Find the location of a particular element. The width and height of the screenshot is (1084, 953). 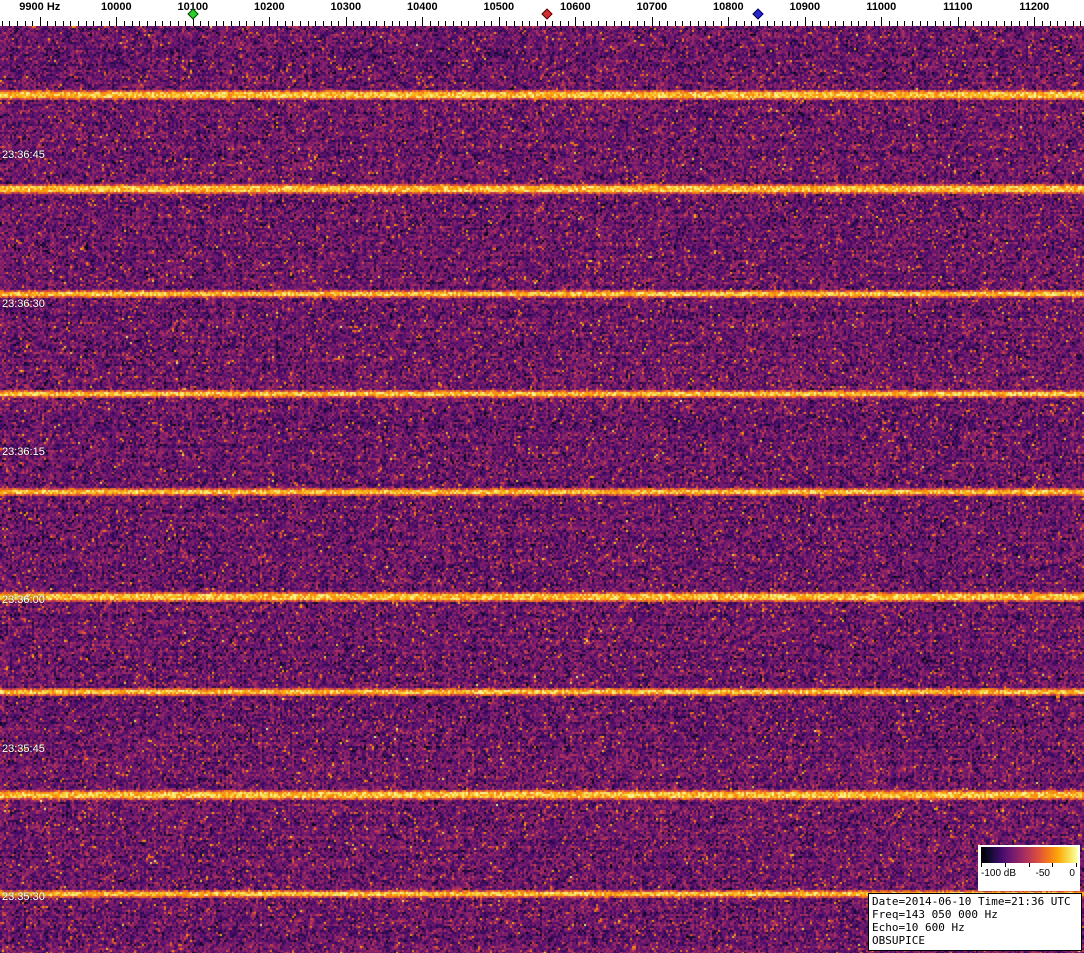

info-station-line: OBSUPICE is located at coordinates (898, 940).